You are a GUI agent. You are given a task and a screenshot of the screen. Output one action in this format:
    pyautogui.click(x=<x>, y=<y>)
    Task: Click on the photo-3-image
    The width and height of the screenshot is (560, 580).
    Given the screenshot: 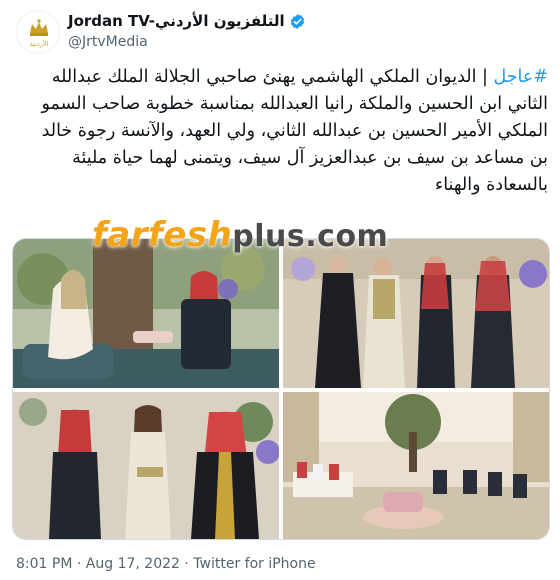 What is the action you would take?
    pyautogui.click(x=146, y=465)
    